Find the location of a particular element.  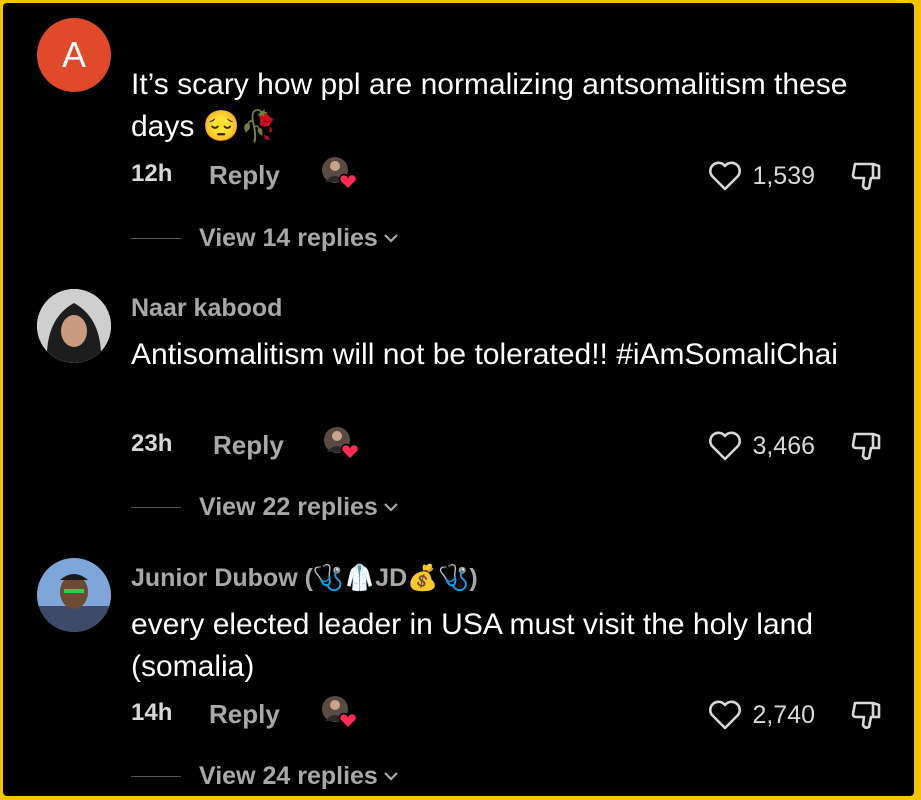

avatar-letter: A is located at coordinates (73, 54).